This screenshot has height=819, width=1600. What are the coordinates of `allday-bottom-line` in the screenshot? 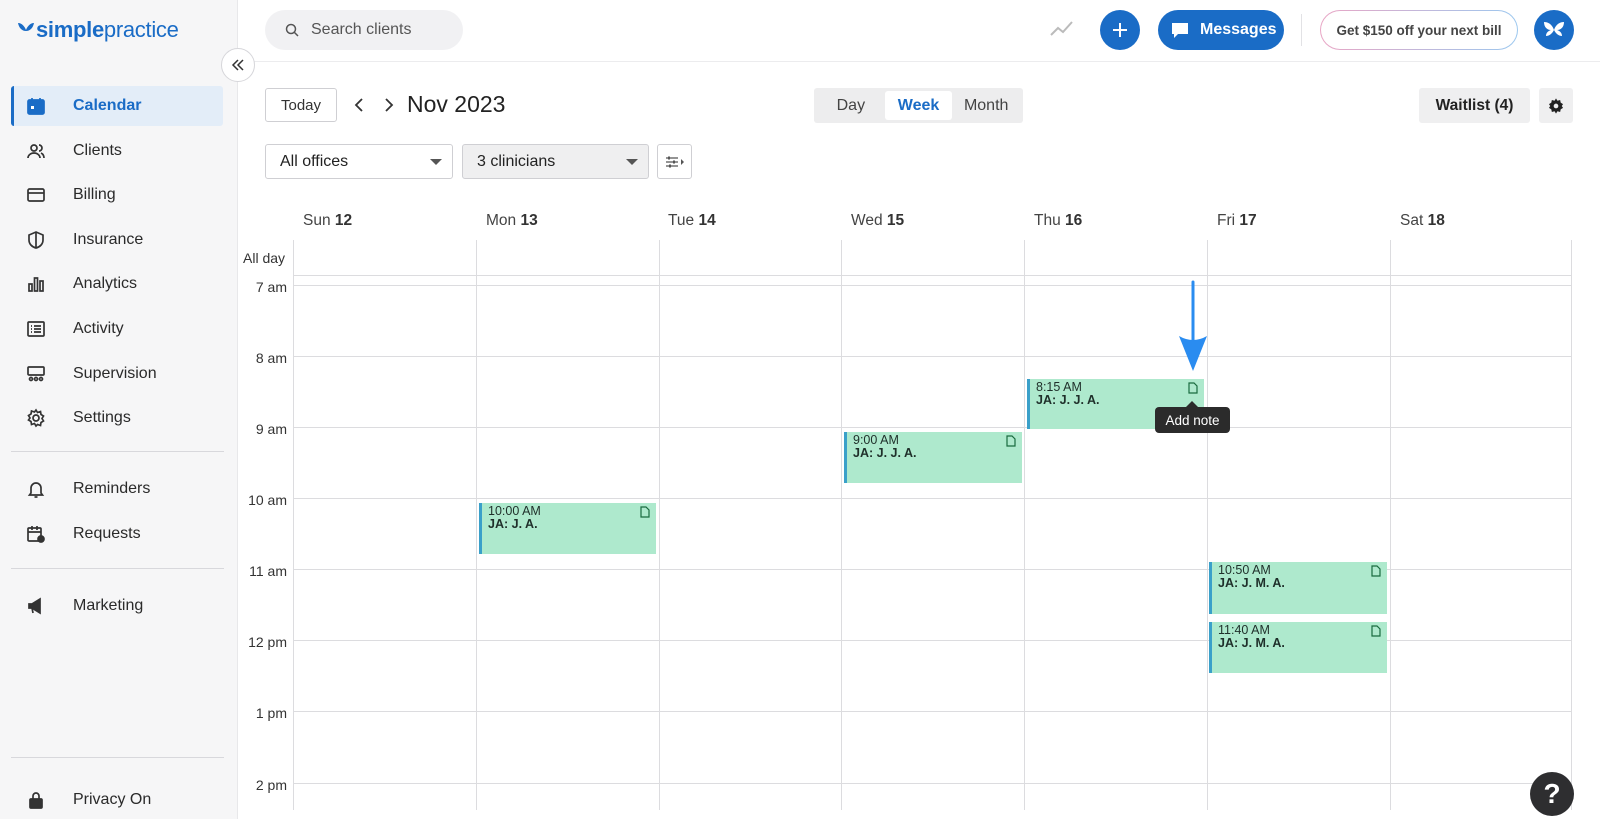 It's located at (932, 275).